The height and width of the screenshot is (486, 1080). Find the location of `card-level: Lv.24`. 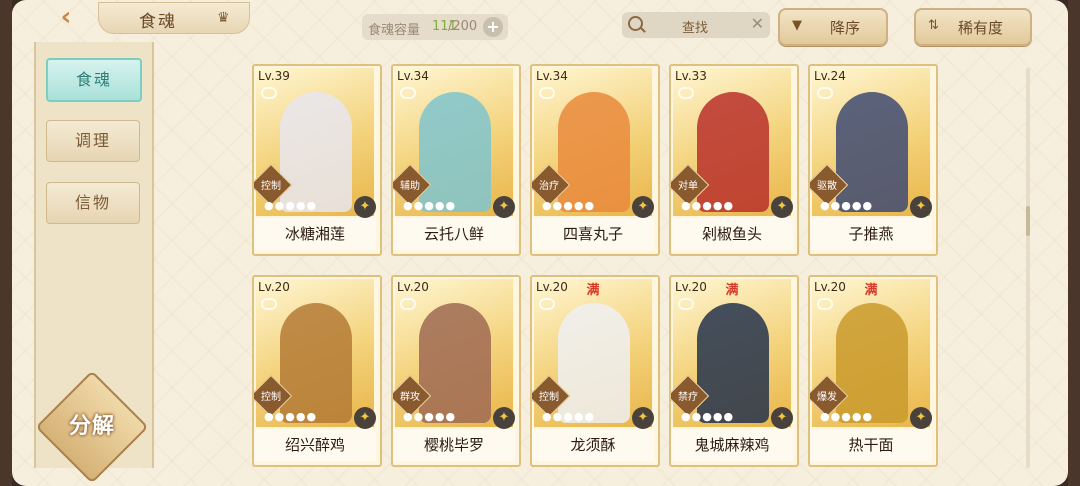

card-level: Lv.24 is located at coordinates (830, 76).